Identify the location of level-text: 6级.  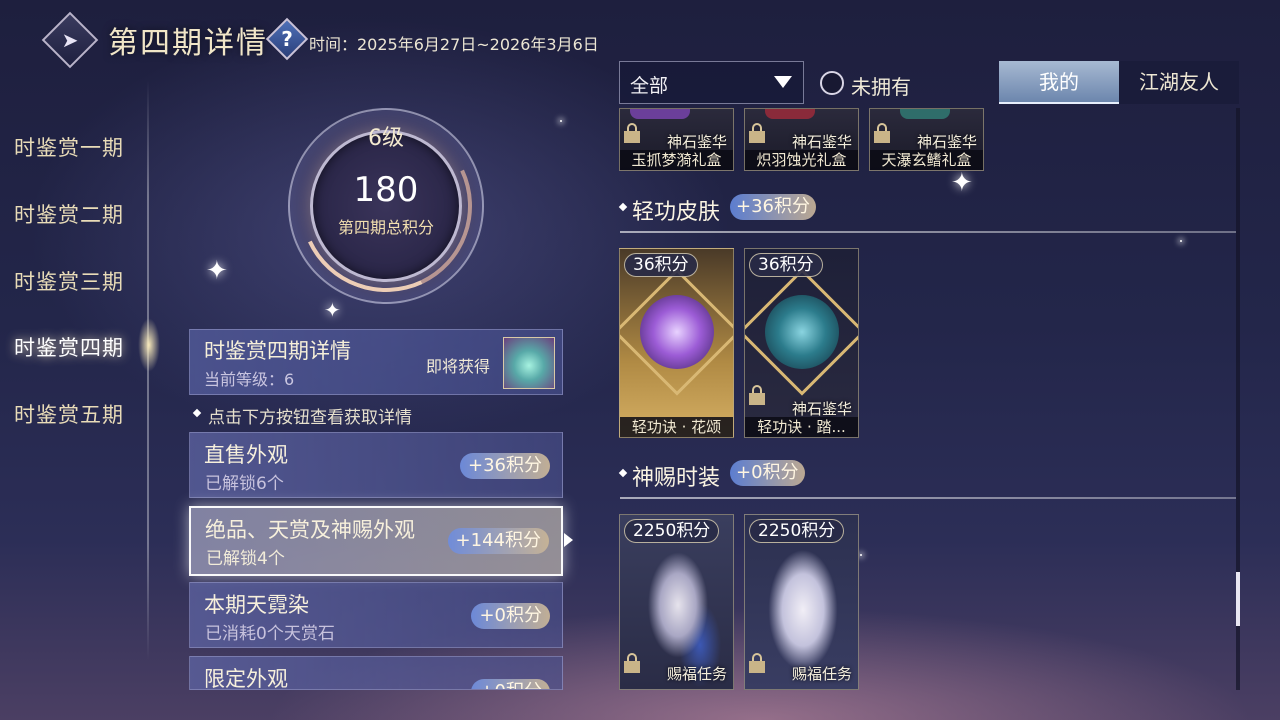
(386, 138).